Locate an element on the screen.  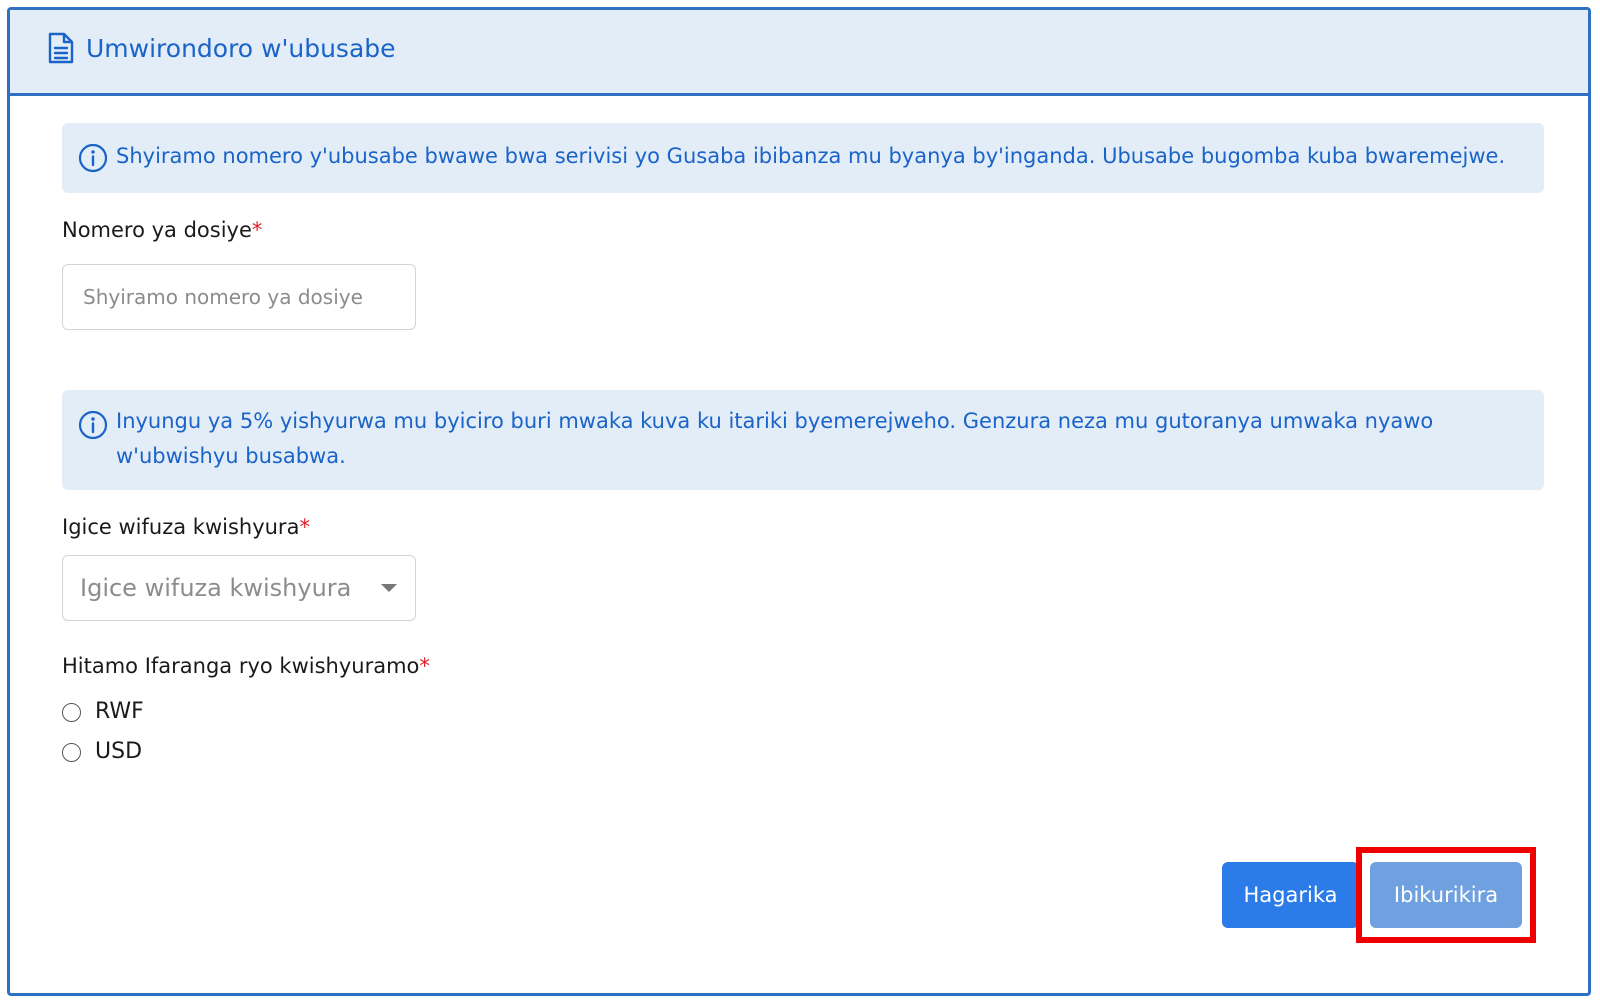
radio-label-usd: USD is located at coordinates (119, 751).